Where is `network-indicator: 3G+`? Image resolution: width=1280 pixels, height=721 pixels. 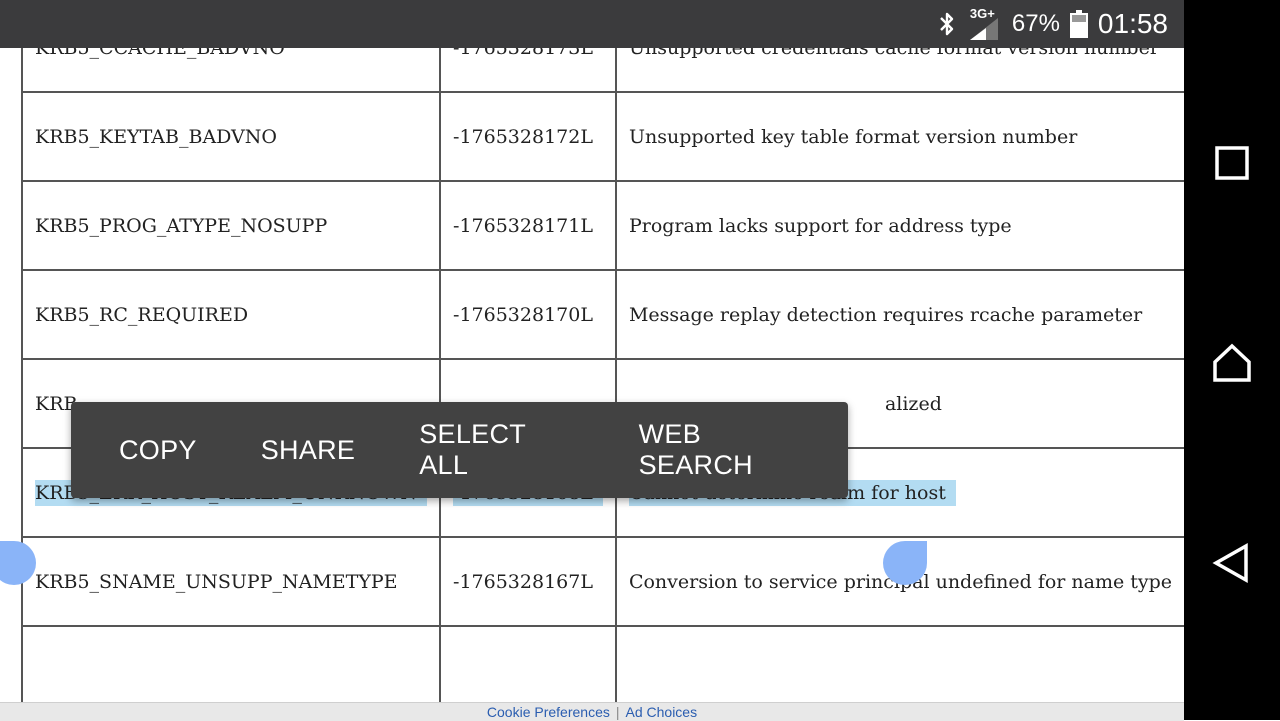
network-indicator: 3G+ is located at coordinates (985, 23).